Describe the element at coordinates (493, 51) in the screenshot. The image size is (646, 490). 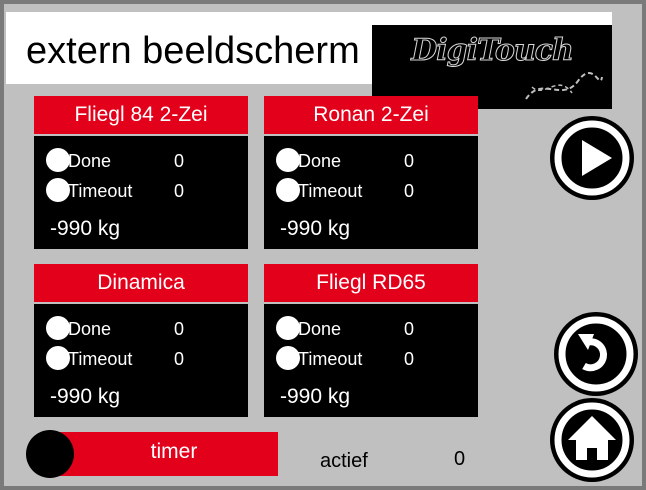
I see `logo-text: DigiTouch` at that location.